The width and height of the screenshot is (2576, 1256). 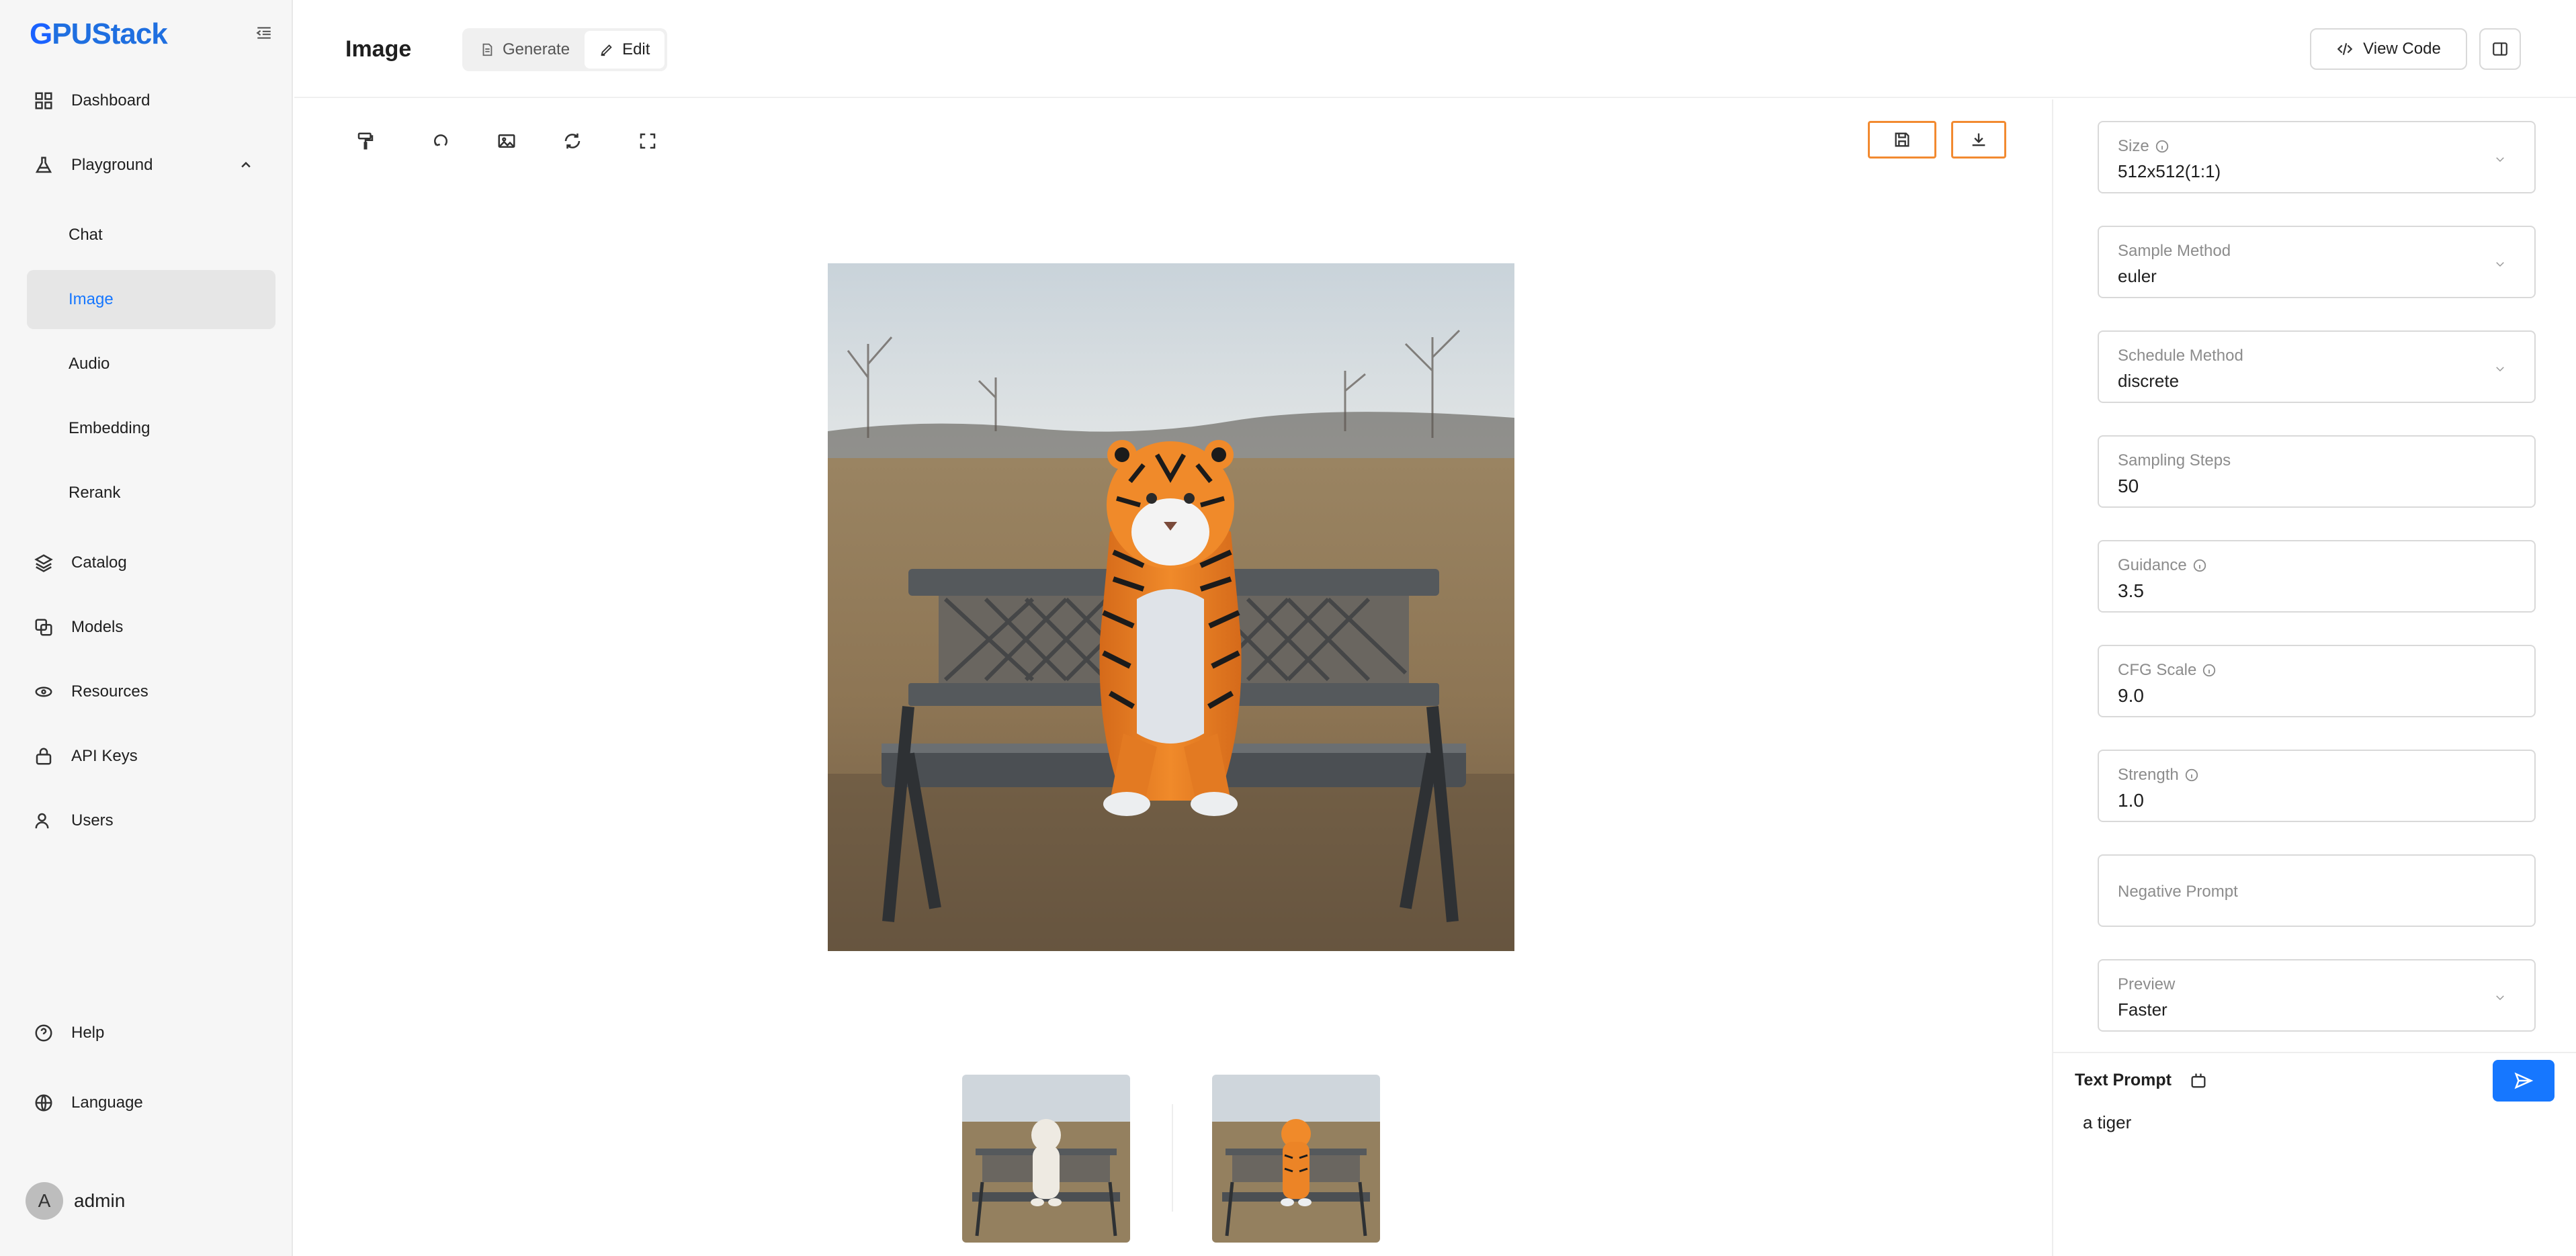 What do you see at coordinates (2345, 49) in the screenshot?
I see `code-icon` at bounding box center [2345, 49].